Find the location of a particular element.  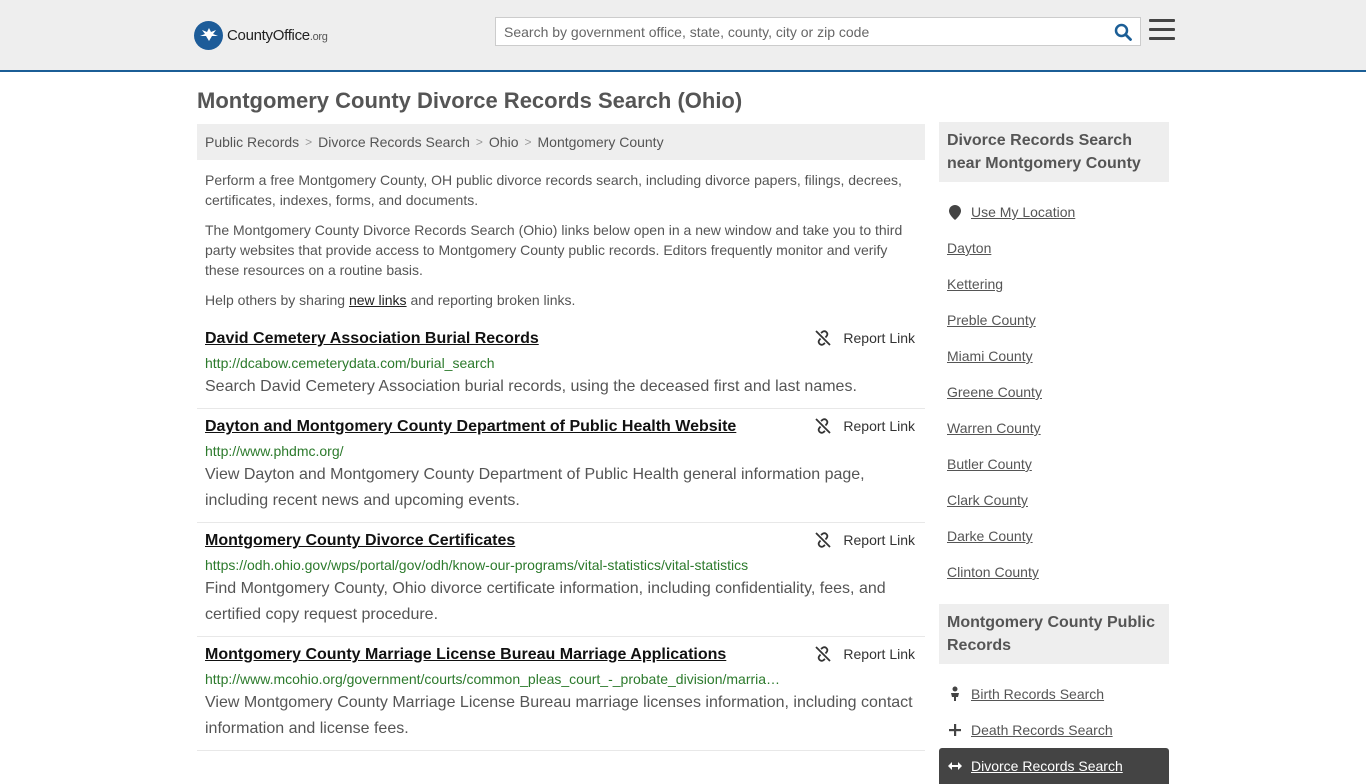

site-logo: CountyOffice.org is located at coordinates (261, 35).